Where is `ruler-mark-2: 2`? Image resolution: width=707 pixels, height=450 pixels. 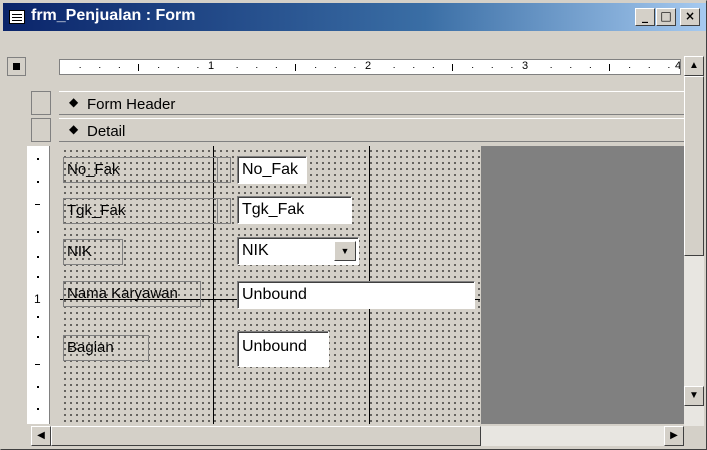
ruler-mark-2: 2 is located at coordinates (368, 66).